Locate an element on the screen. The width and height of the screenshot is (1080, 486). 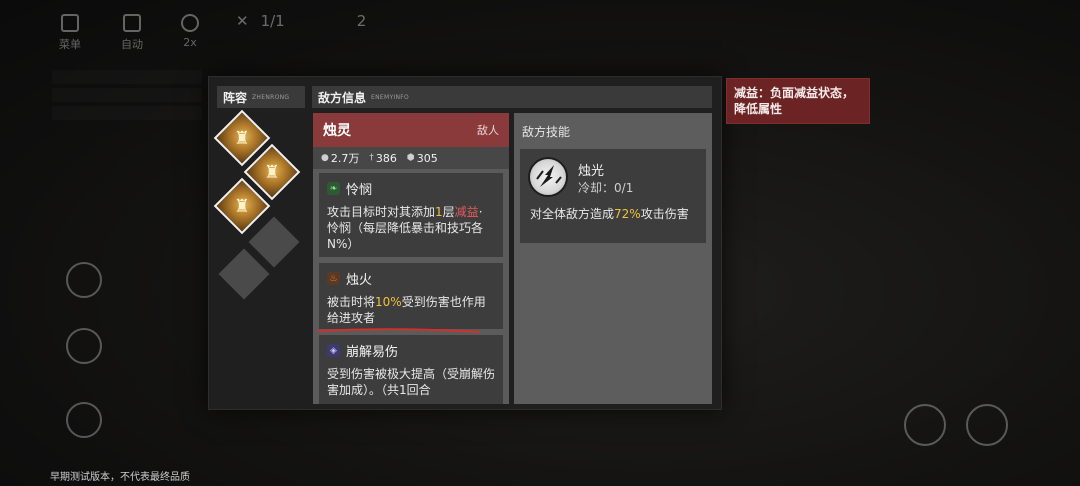
enemy-skills-card: 敌方技能 烛光 冷却：0/1 对全体敌方造成72%攻击伤害 is located at coordinates (613, 258).